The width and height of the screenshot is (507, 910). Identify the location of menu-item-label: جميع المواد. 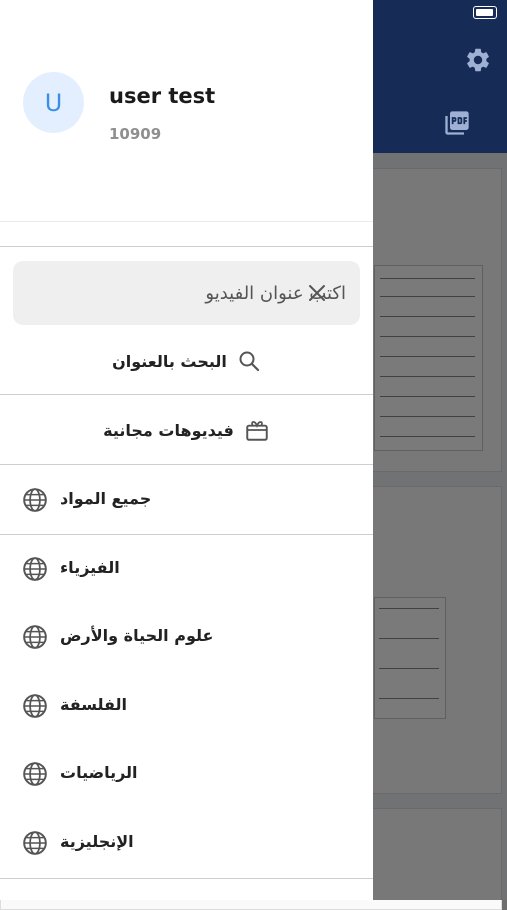
(106, 498).